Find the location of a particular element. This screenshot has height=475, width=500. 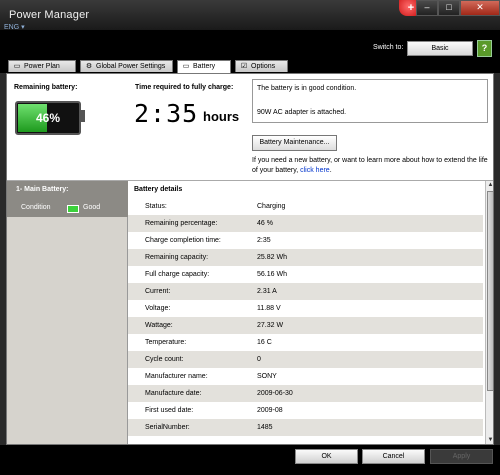

detail-key: Manufacturer name: is located at coordinates (176, 376).